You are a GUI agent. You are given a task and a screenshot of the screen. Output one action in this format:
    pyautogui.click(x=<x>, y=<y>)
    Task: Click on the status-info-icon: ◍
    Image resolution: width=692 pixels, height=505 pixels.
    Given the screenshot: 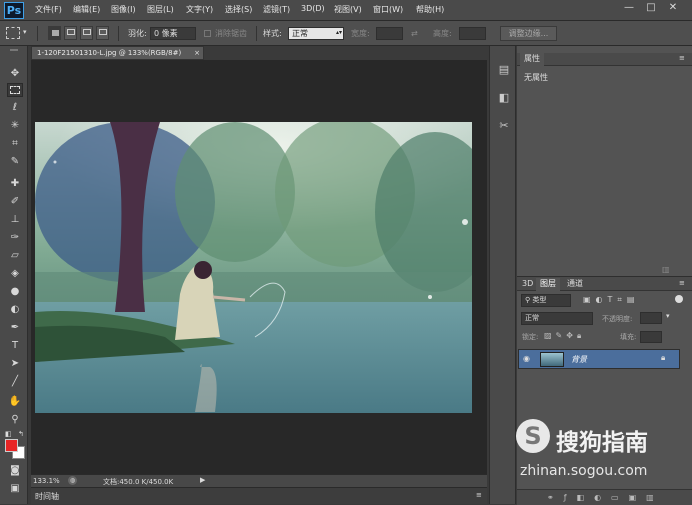 What is the action you would take?
    pyautogui.click(x=72, y=480)
    